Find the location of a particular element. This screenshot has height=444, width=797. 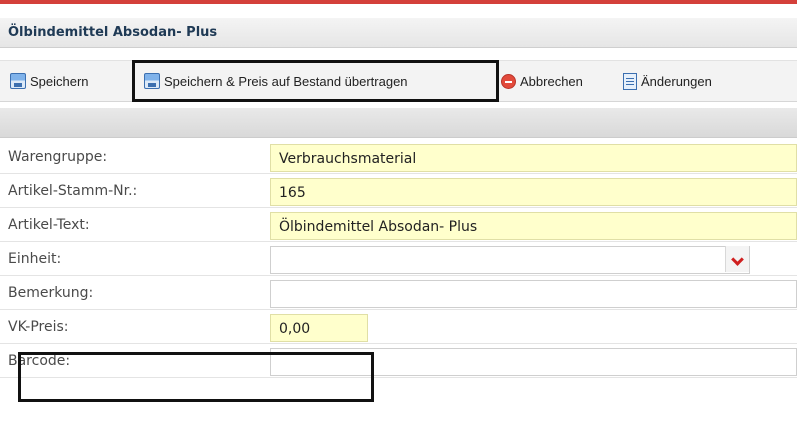

warengruppe-field: Verbrauchsmaterial is located at coordinates (533, 158).